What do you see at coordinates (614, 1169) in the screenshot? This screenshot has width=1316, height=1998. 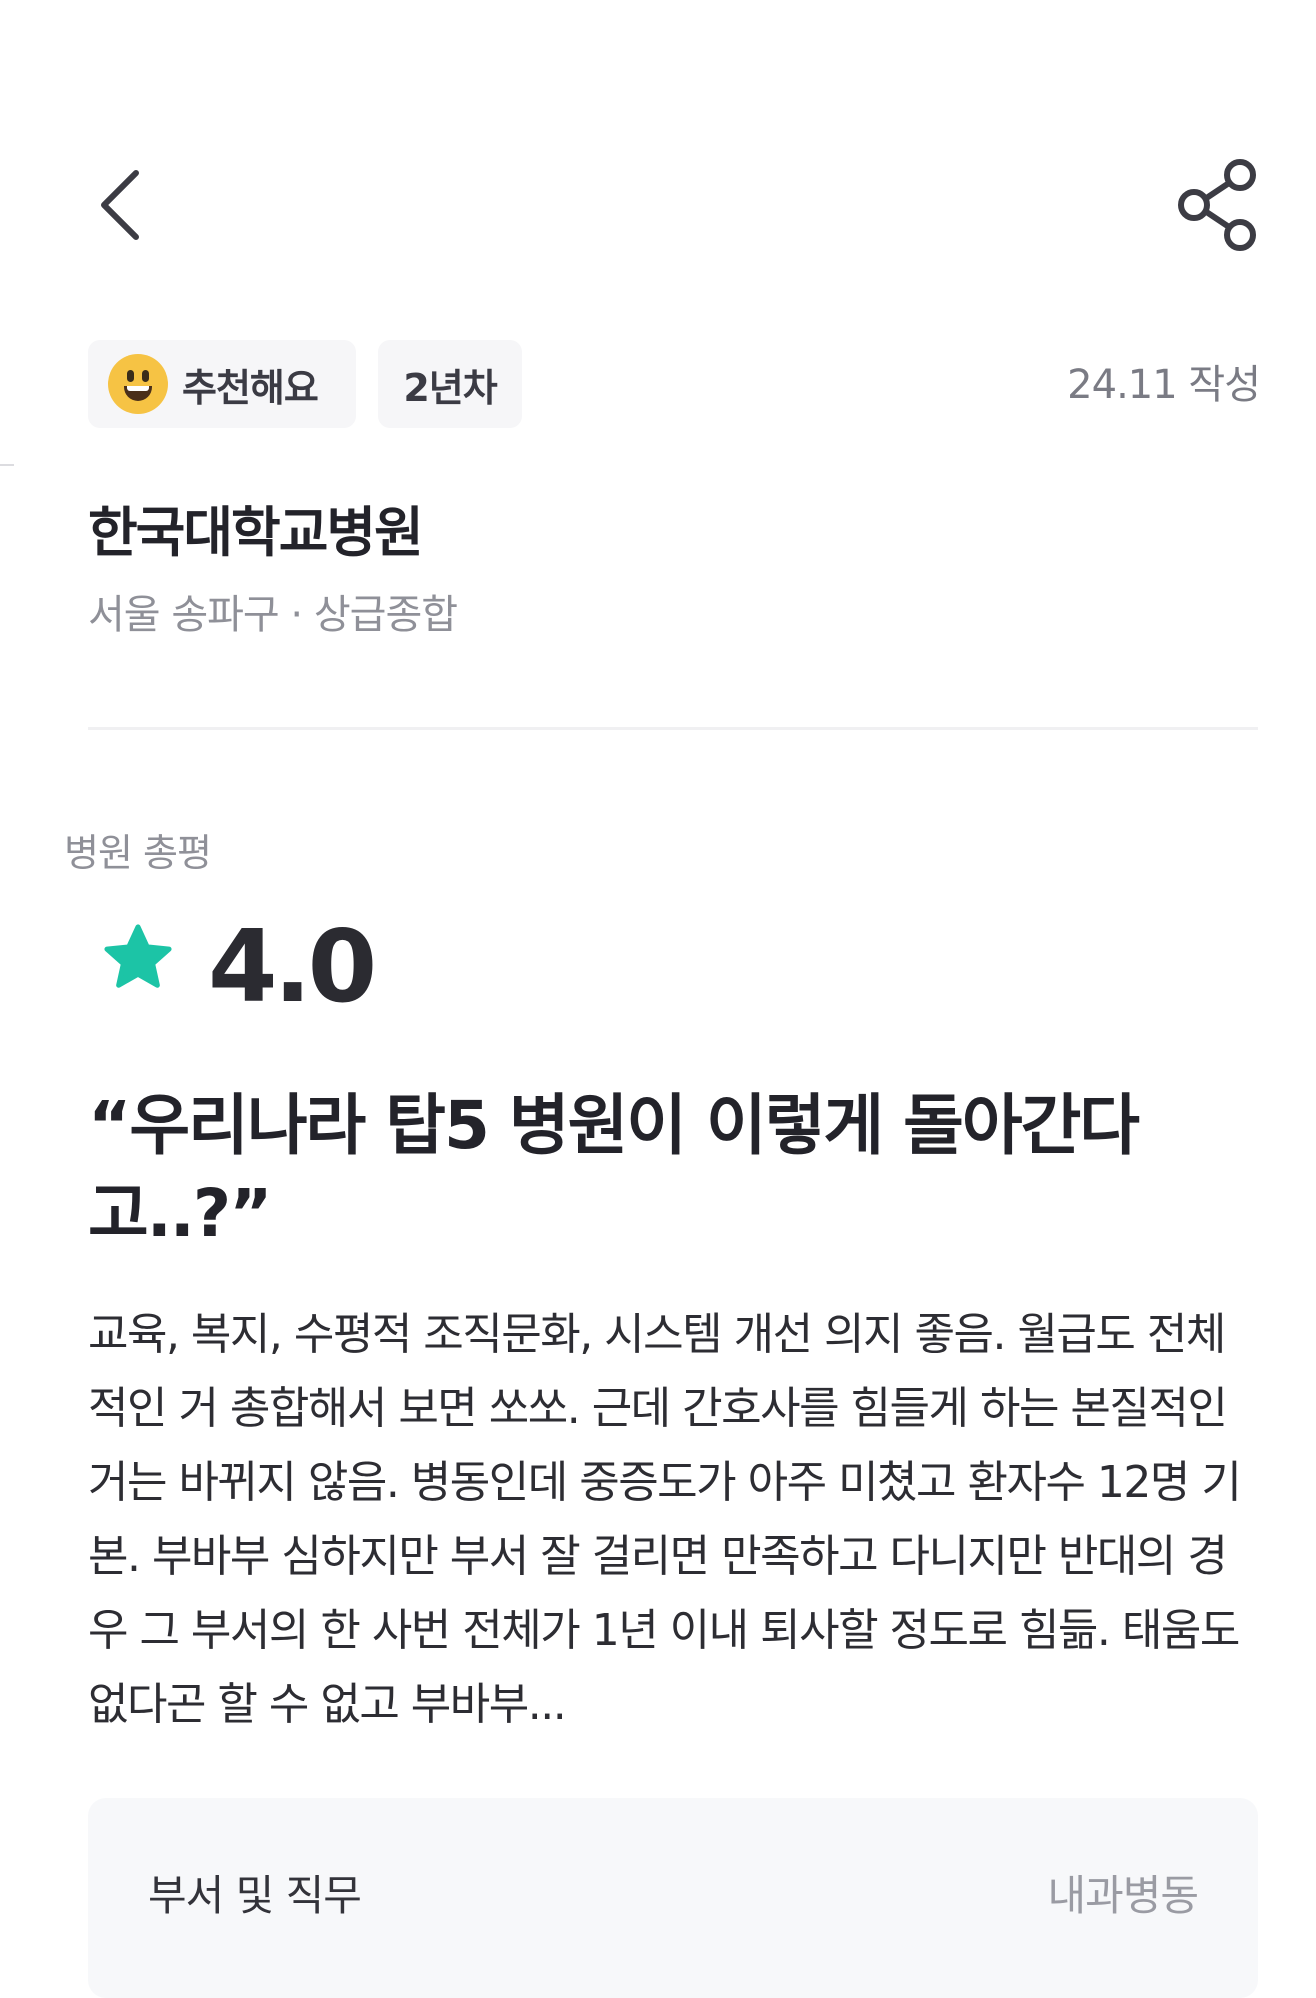 I see `review-headline: “우리나라 탑5 병원이 이렇게 돌아간다고..?”` at bounding box center [614, 1169].